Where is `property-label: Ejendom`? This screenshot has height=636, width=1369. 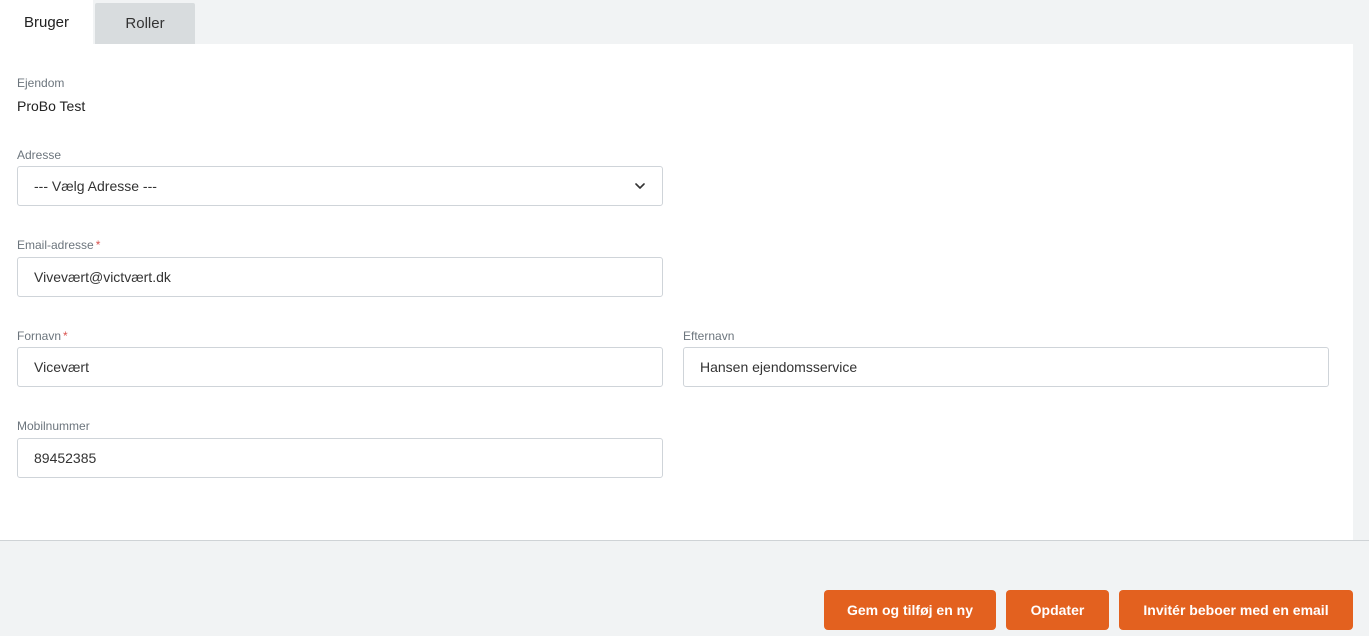 property-label: Ejendom is located at coordinates (41, 83).